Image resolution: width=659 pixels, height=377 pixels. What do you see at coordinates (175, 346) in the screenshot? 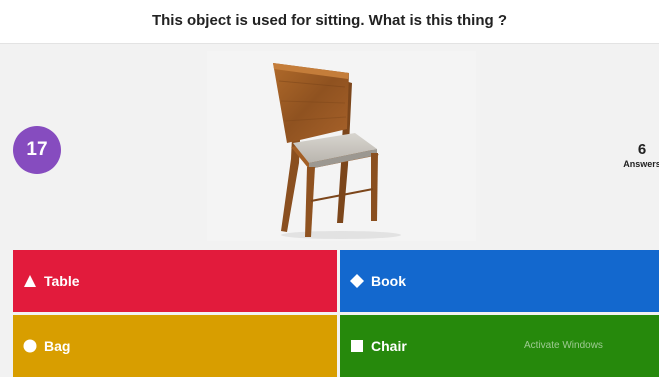
I see `answer-option-bag: Bag` at bounding box center [175, 346].